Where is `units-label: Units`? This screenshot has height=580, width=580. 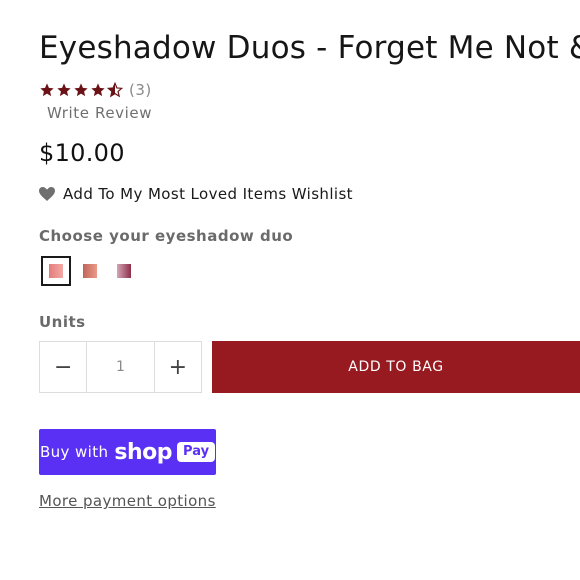
units-label: Units is located at coordinates (62, 322).